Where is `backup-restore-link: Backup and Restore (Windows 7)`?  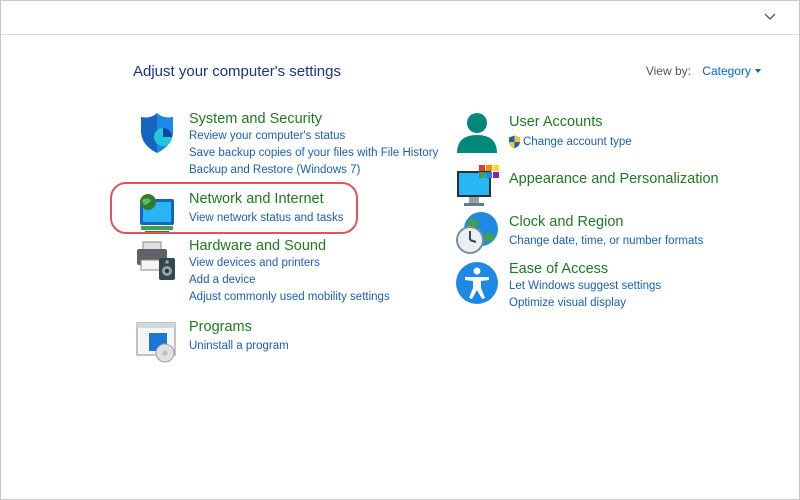 backup-restore-link: Backup and Restore (Windows 7) is located at coordinates (274, 170).